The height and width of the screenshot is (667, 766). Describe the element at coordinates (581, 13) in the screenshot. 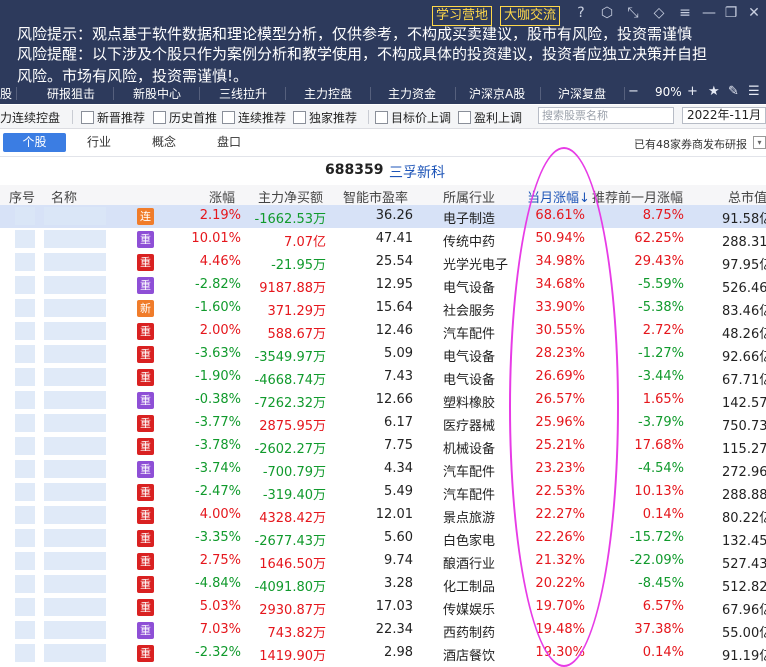

I see `help-icon: ?` at that location.